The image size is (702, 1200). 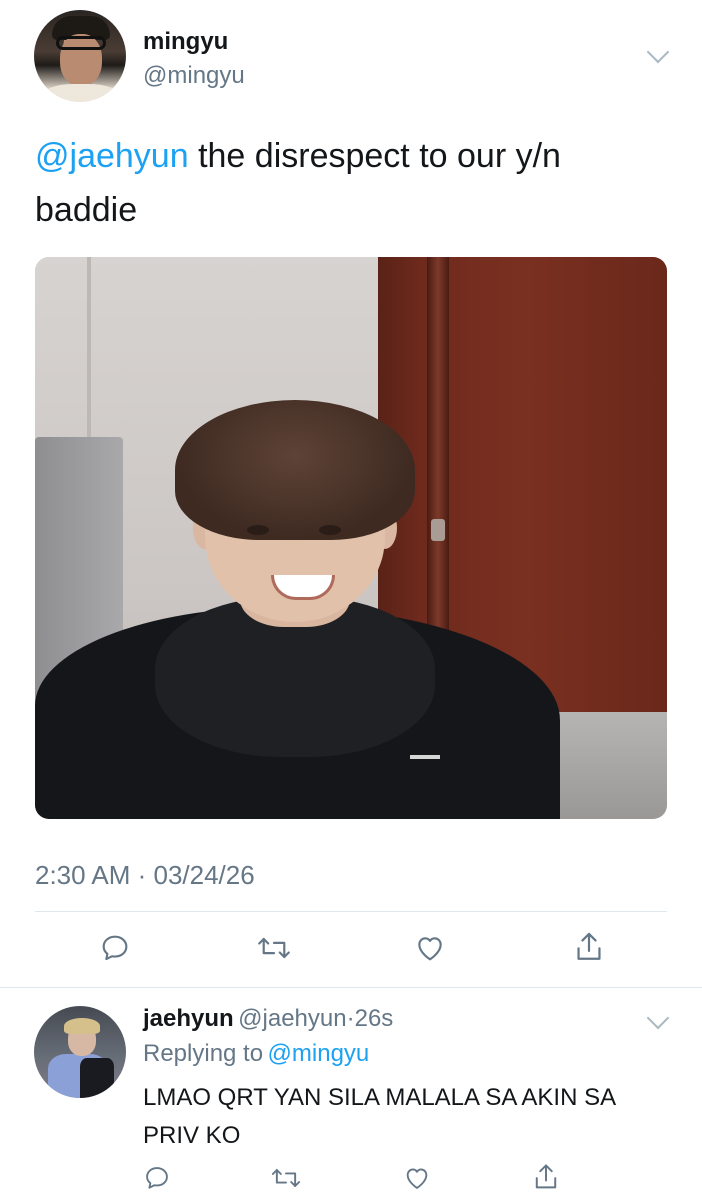 What do you see at coordinates (351, 987) in the screenshot?
I see `tweet-separator` at bounding box center [351, 987].